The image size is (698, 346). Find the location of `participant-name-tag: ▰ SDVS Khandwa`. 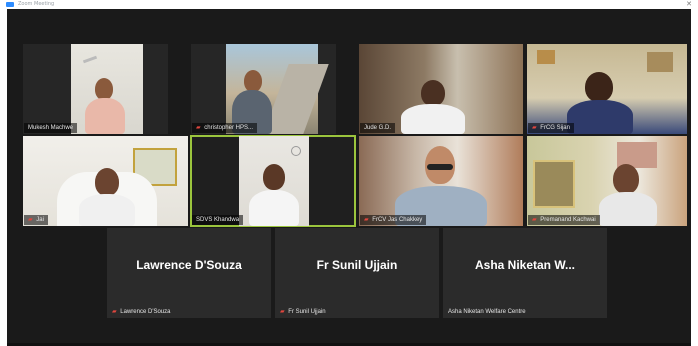

participant-name-tag: ▰ SDVS Khandwa is located at coordinates (218, 220).